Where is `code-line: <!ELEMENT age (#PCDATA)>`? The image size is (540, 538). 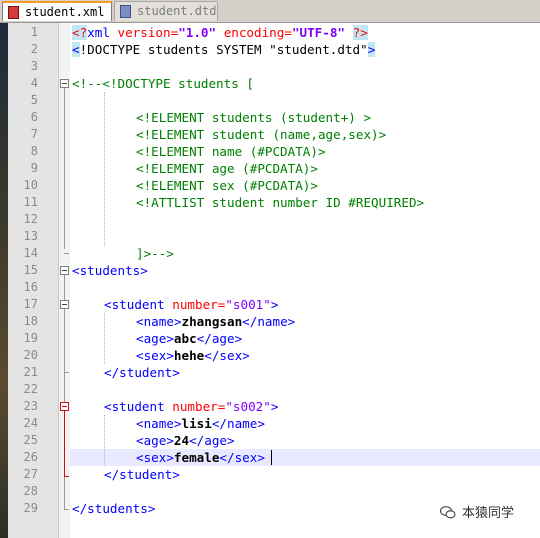 code-line: <!ELEMENT age (#PCDATA)> is located at coordinates (227, 168).